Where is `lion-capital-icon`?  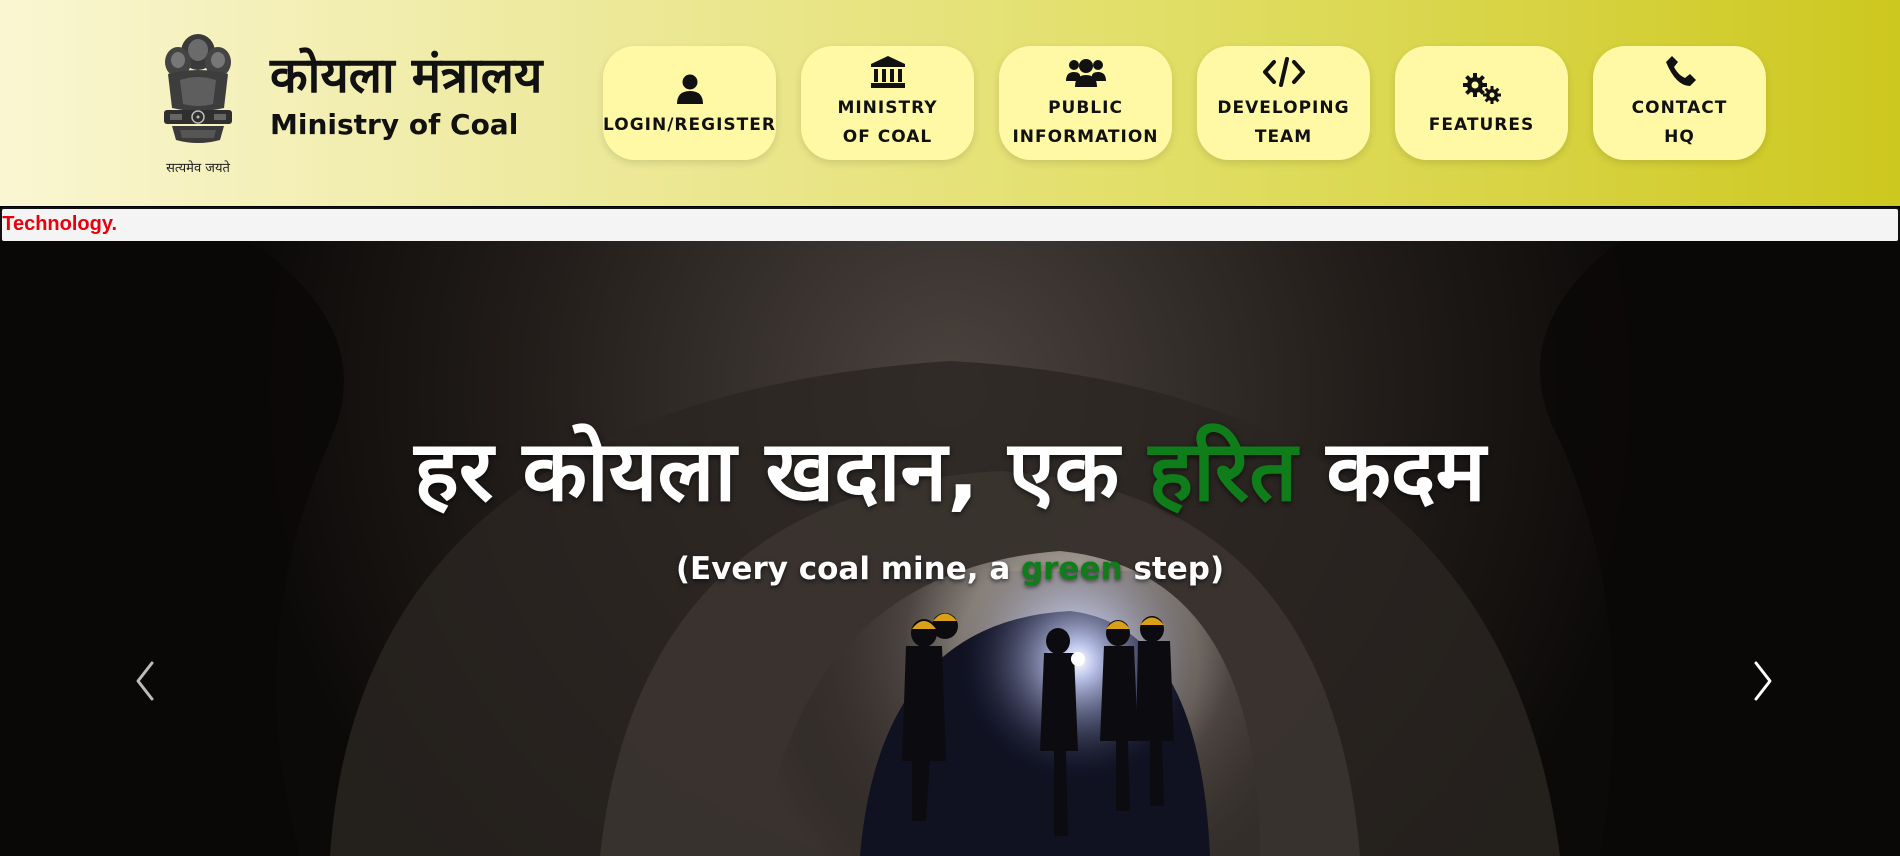
lion-capital-icon is located at coordinates (198, 88).